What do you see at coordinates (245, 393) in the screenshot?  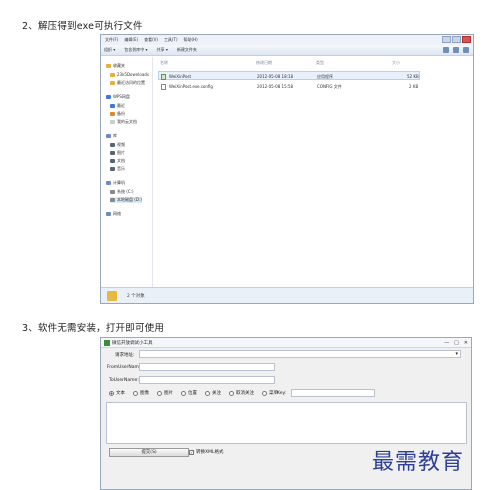 I see `radio-label: 取消关注` at bounding box center [245, 393].